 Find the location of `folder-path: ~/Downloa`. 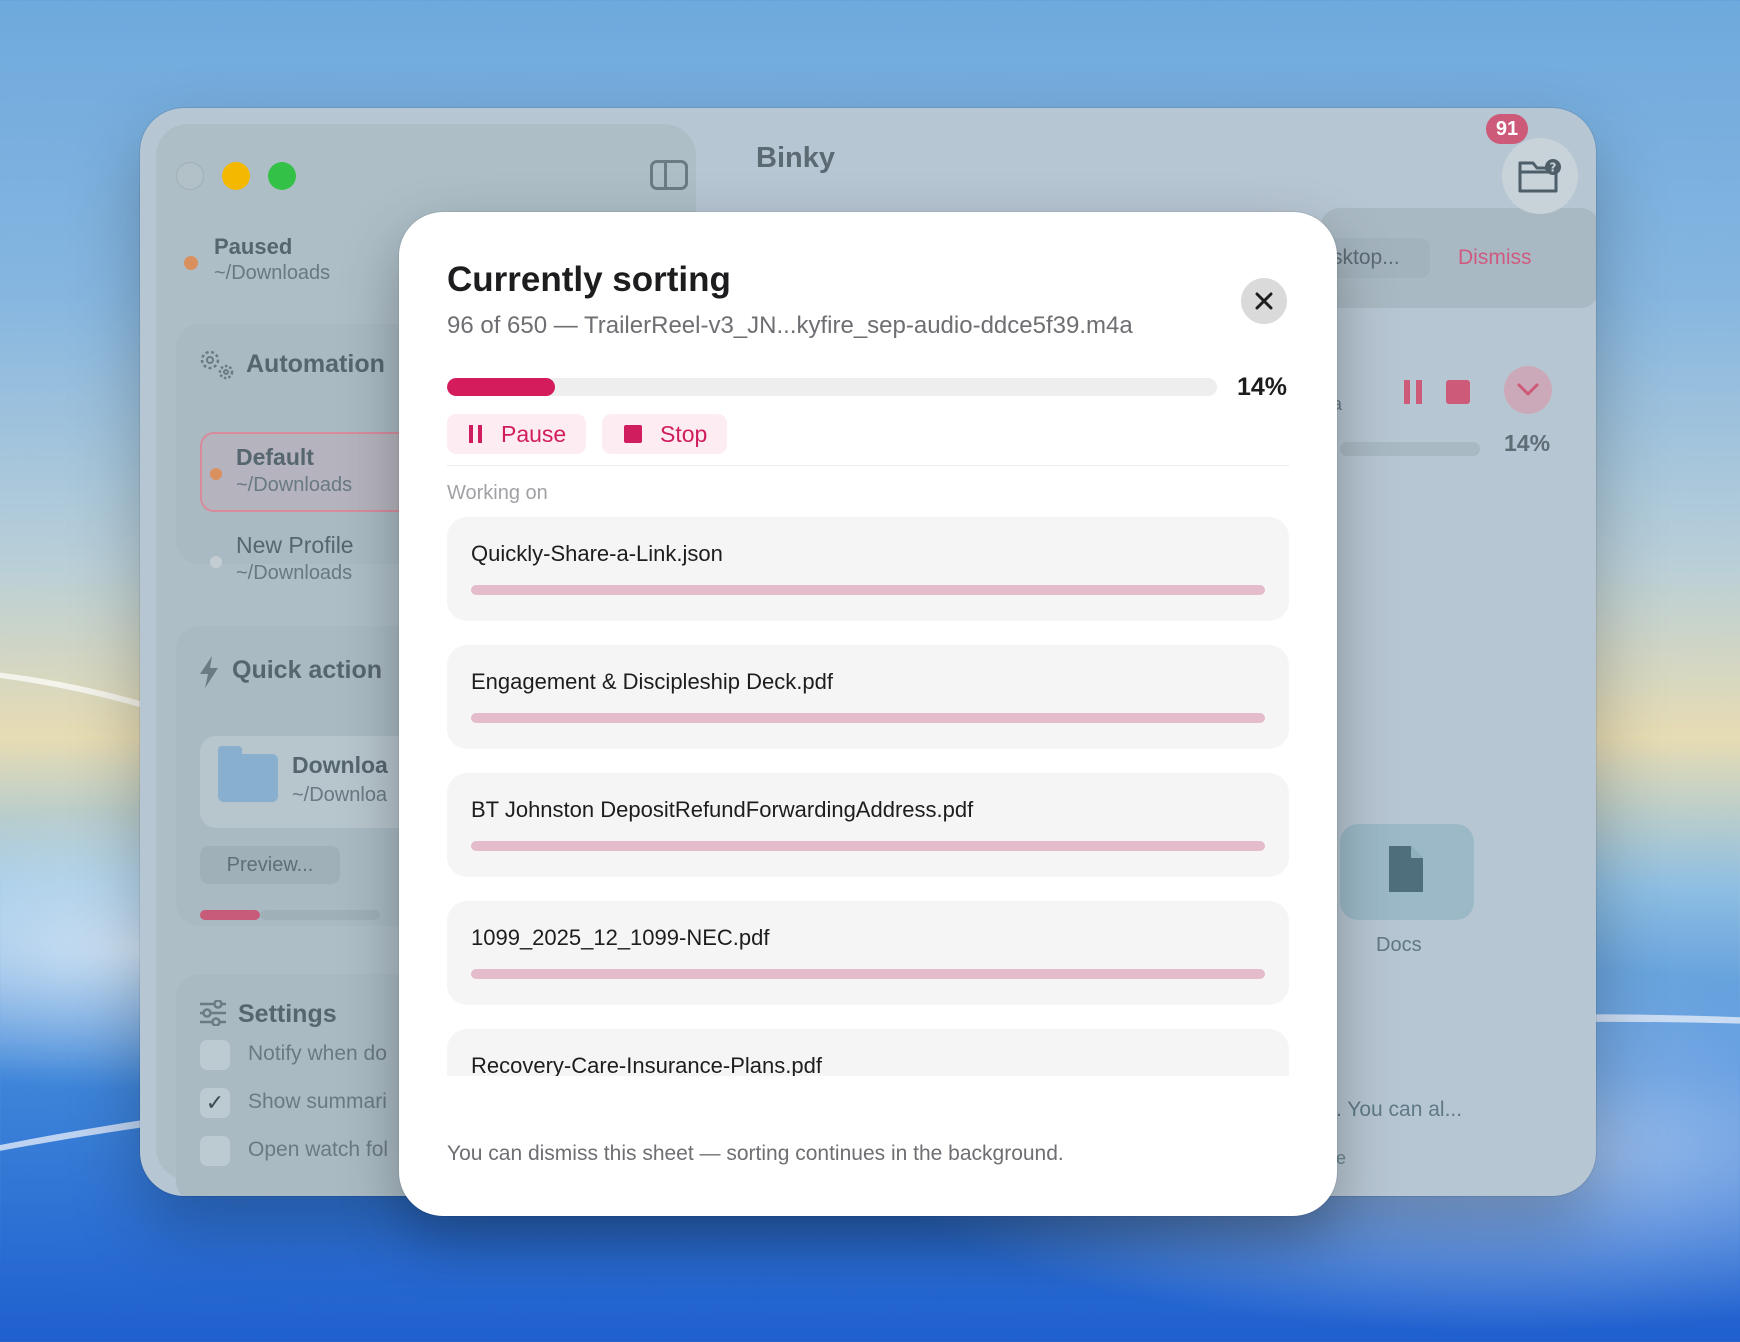

folder-path: ~/Downloa is located at coordinates (340, 795).